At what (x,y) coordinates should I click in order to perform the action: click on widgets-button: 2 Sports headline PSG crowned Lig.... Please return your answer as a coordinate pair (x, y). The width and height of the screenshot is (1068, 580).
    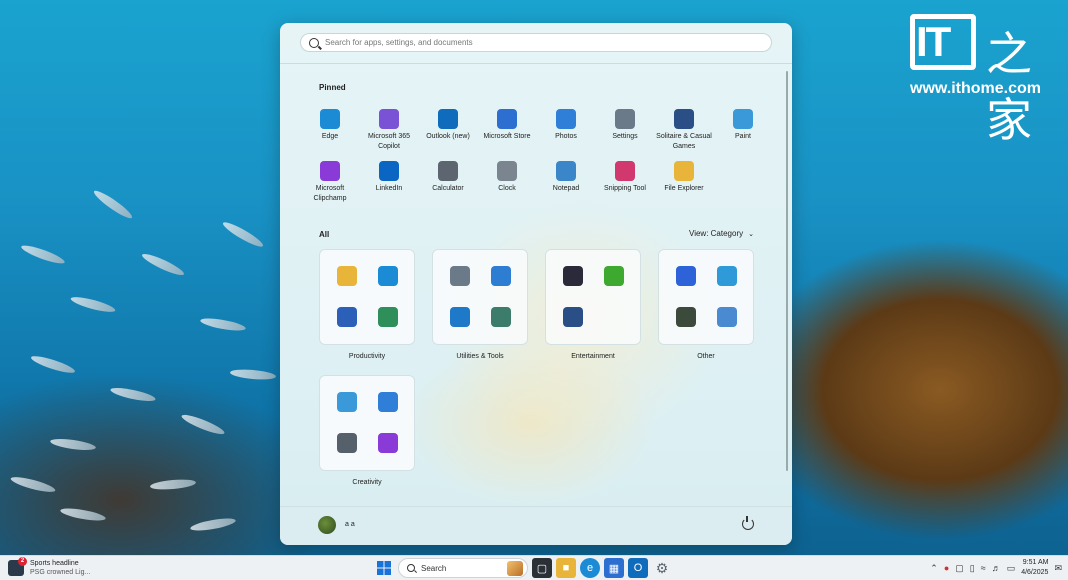
    Looking at the image, I should click on (49, 567).